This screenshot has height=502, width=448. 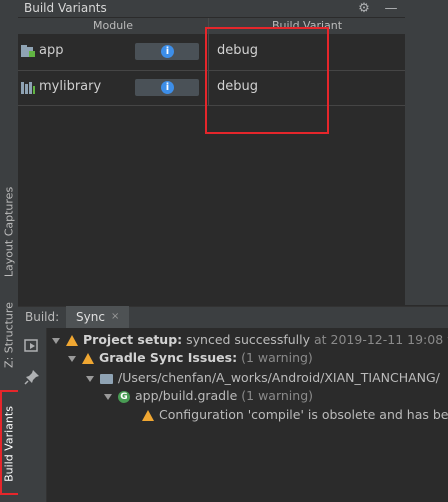 I want to click on close-icon: ×, so click(x=115, y=317).